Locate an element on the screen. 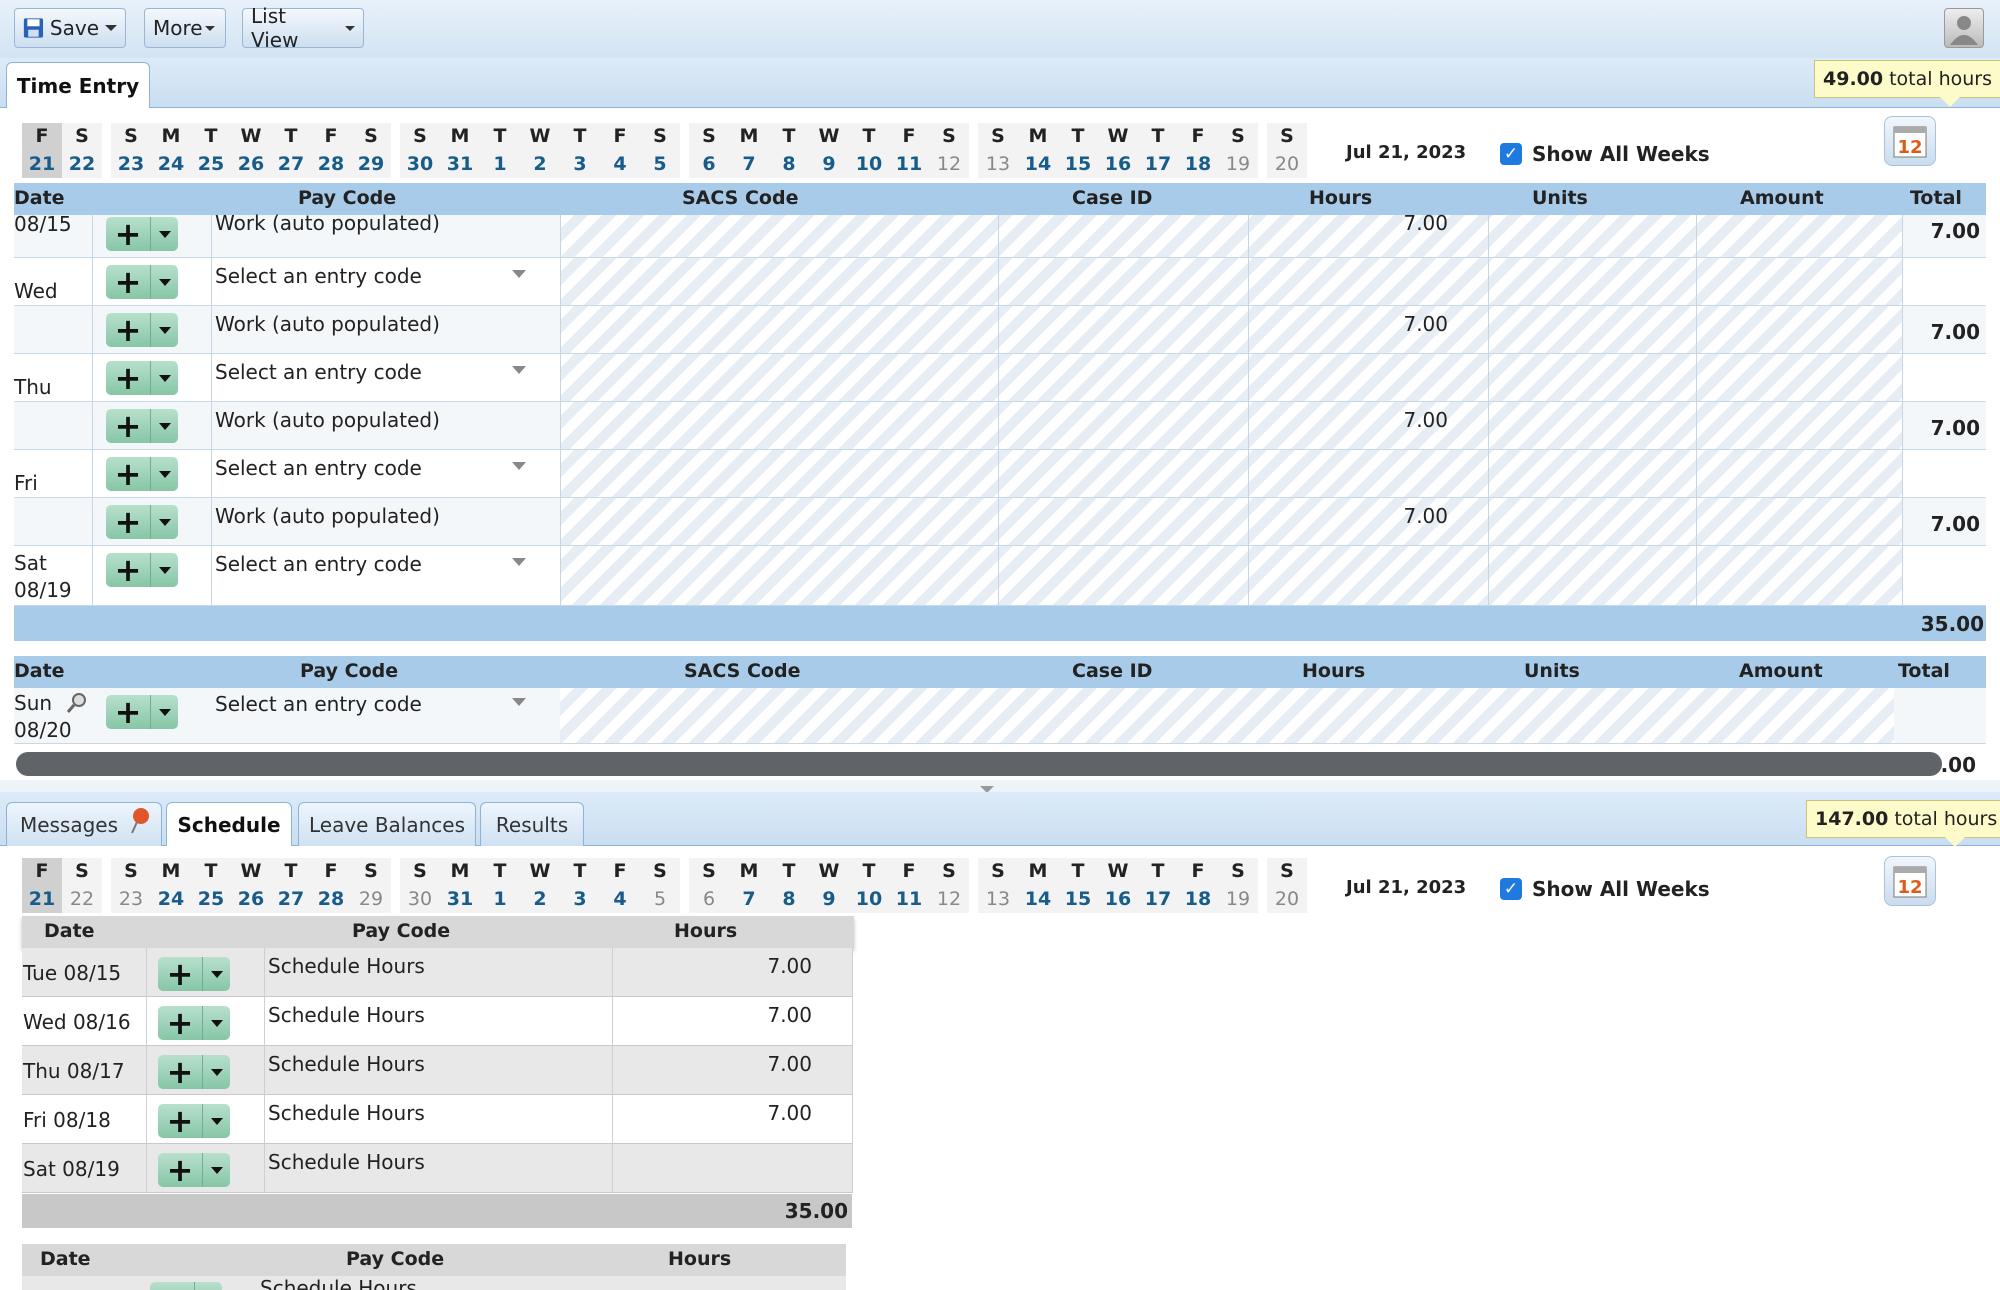 This screenshot has height=1290, width=2000. day-number: 2 is located at coordinates (540, 899).